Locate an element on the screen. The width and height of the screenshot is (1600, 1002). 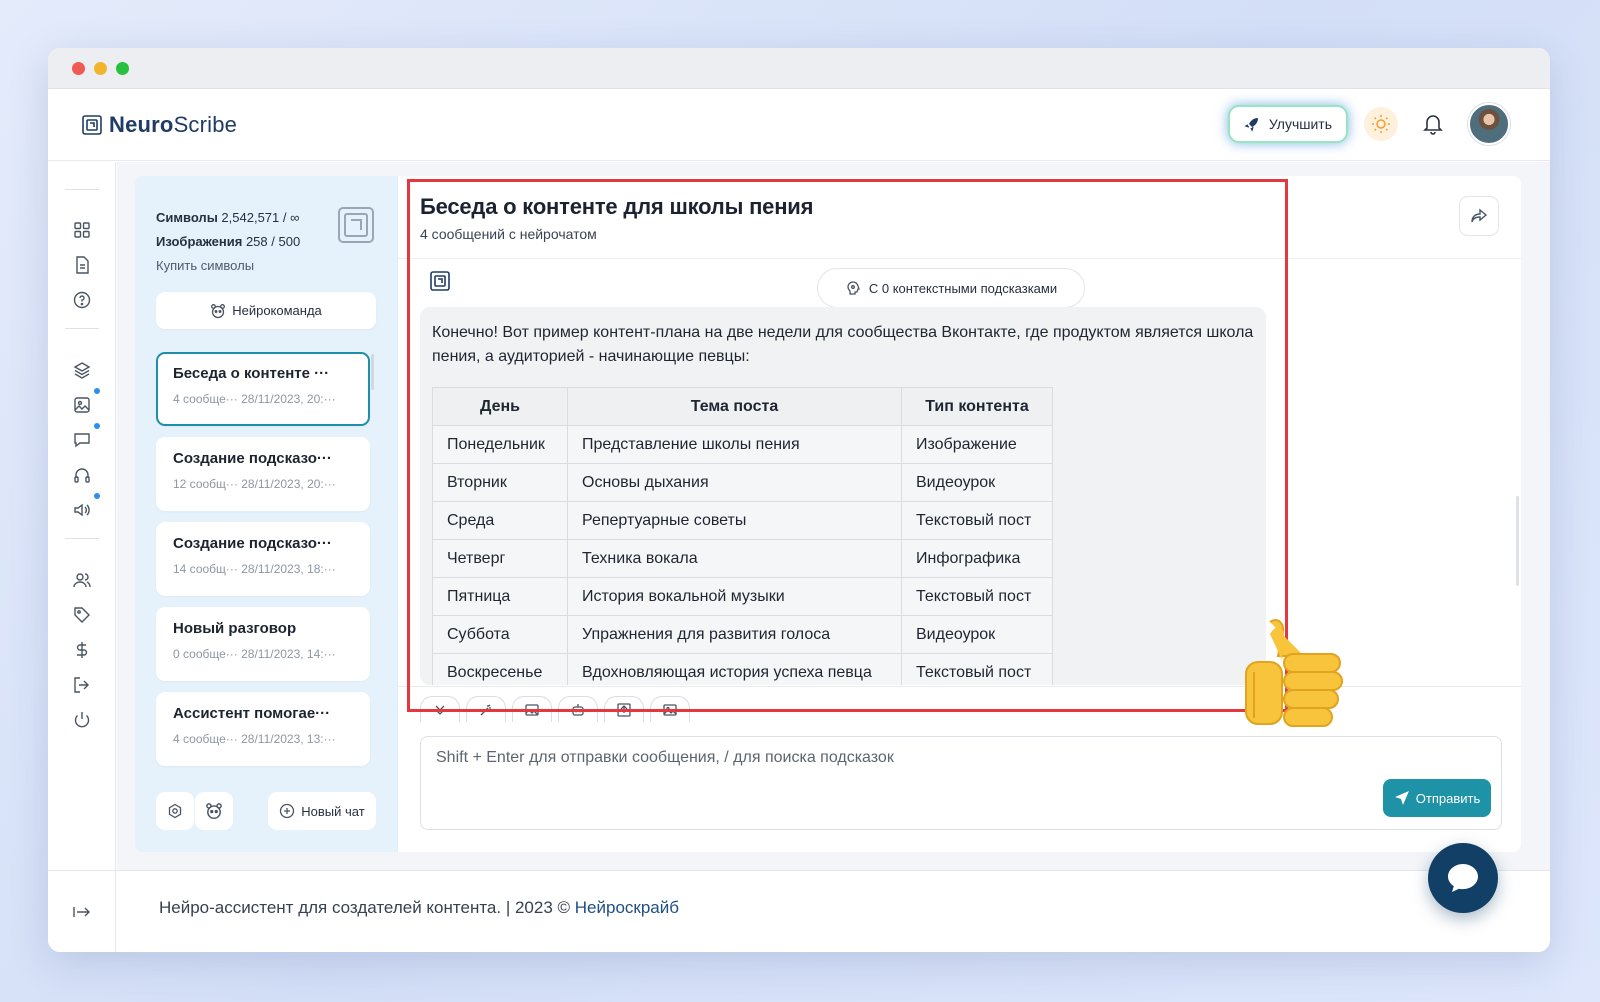
left-rail is located at coordinates (82, 557).